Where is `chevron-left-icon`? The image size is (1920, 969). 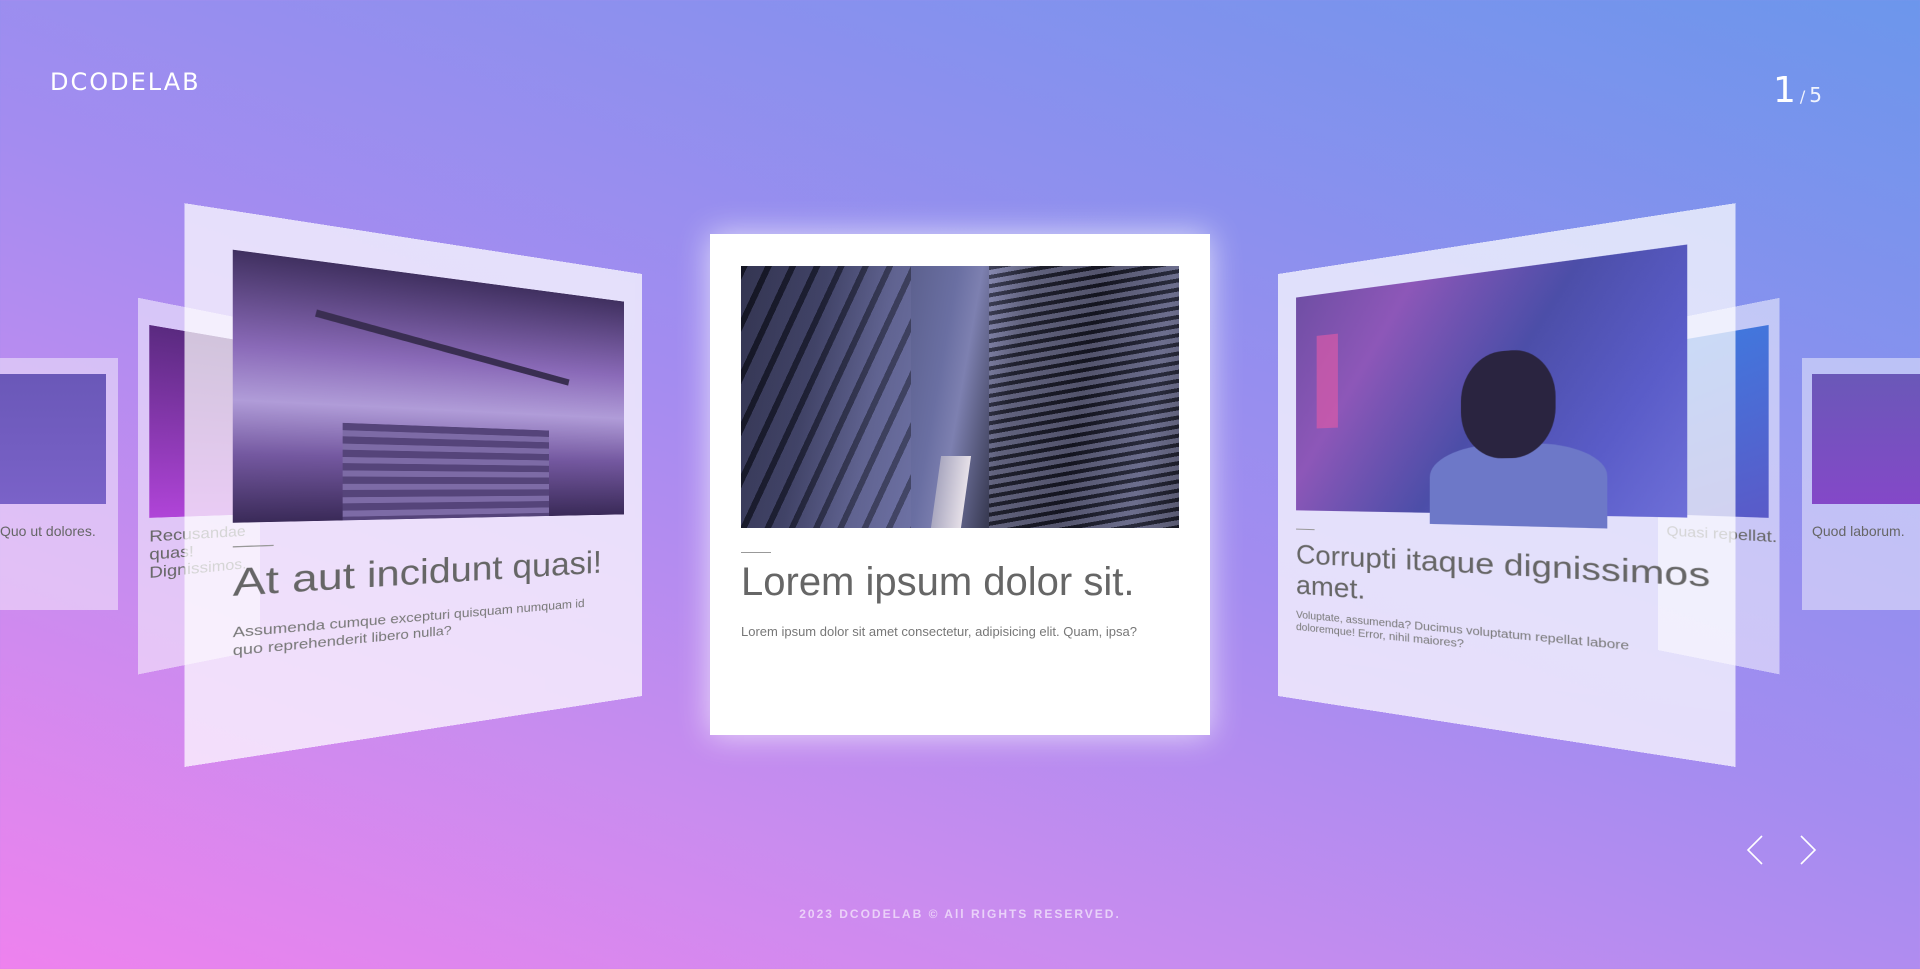
chevron-left-icon is located at coordinates (1754, 850).